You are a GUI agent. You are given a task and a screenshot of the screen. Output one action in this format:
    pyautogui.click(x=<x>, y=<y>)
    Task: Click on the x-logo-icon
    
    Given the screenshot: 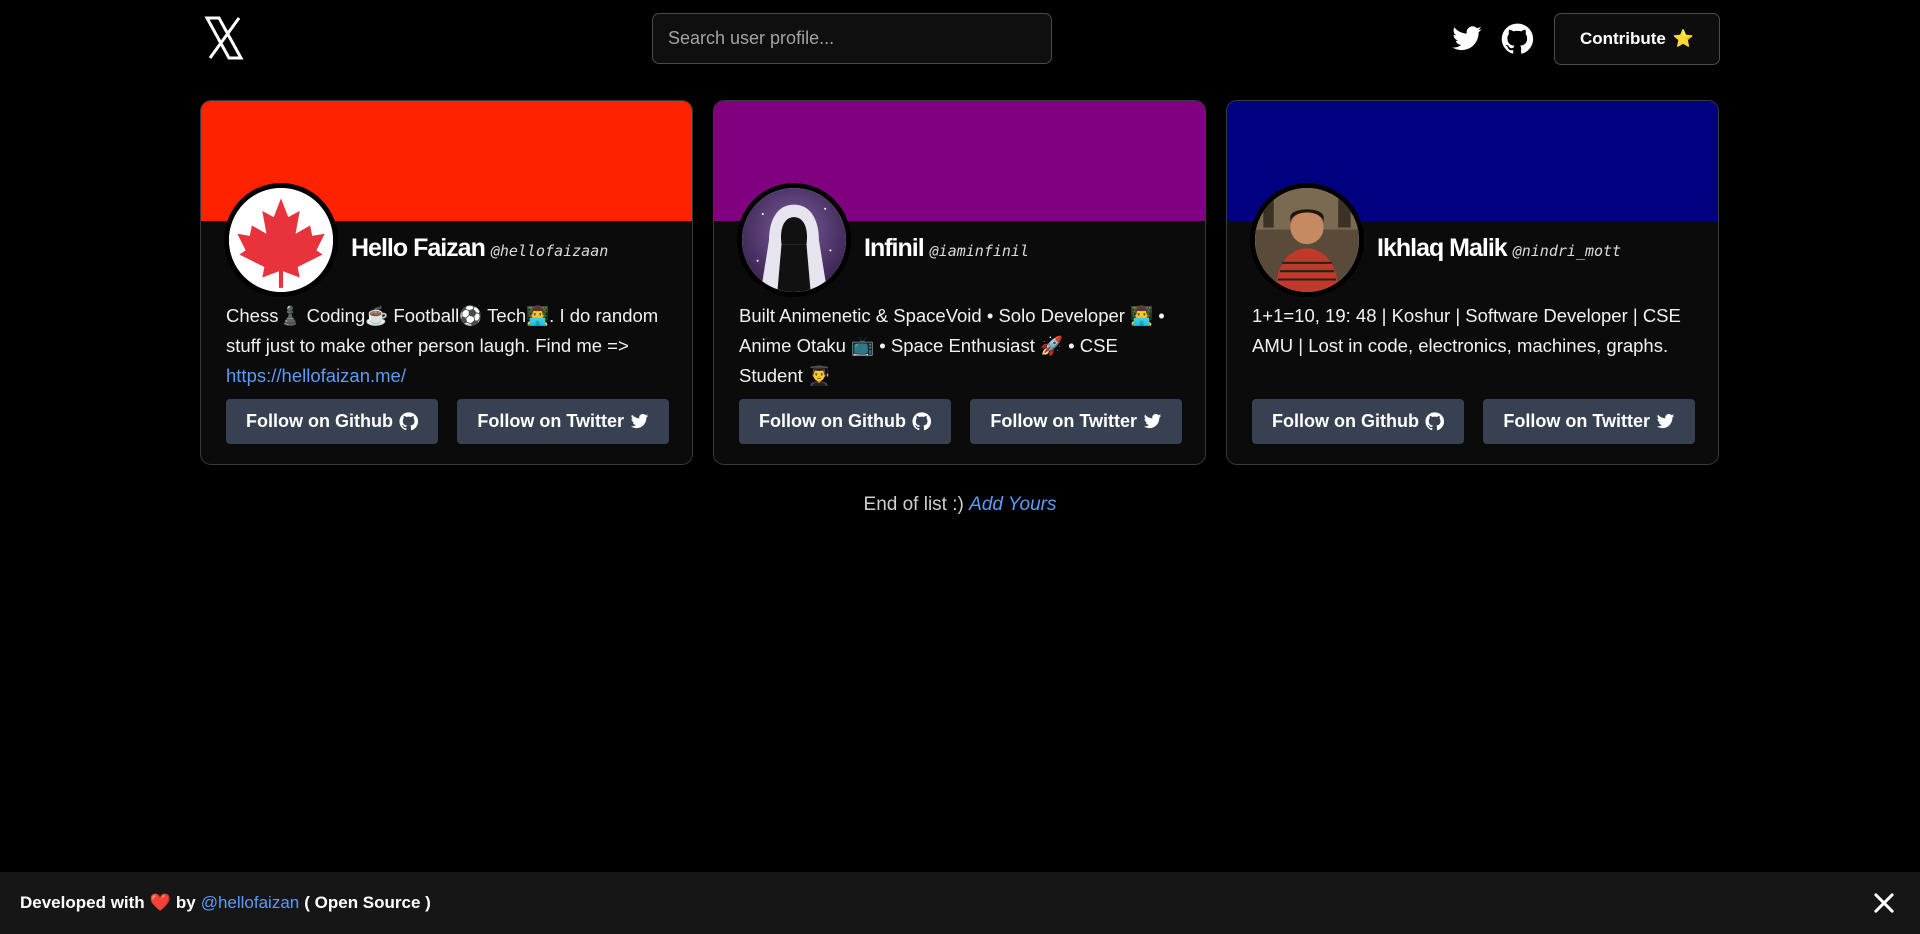 What is the action you would take?
    pyautogui.click(x=224, y=38)
    